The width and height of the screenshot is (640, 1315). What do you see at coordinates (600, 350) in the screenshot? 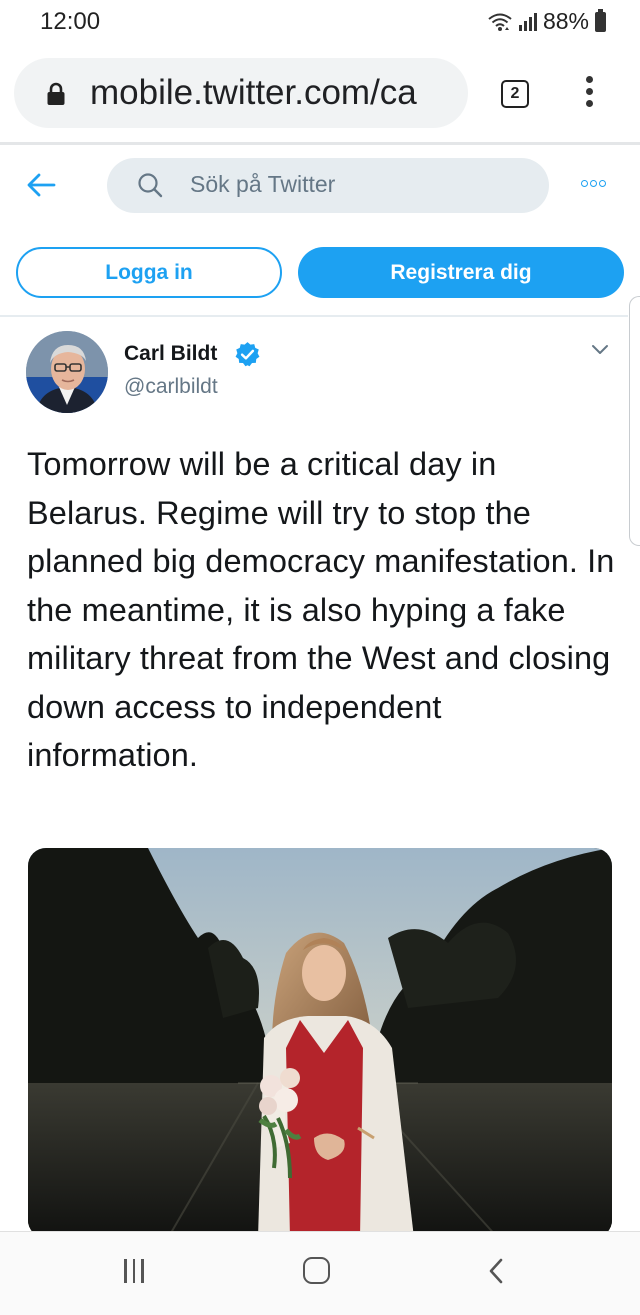
I see `chevron-down-icon` at bounding box center [600, 350].